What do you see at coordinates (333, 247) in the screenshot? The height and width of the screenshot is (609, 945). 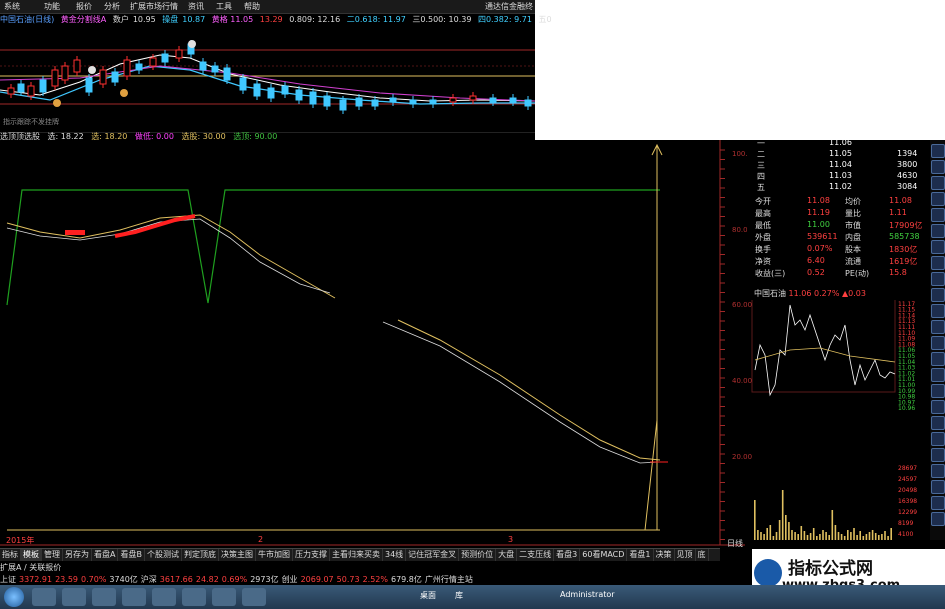 I see `indicator-green-line` at bounding box center [333, 247].